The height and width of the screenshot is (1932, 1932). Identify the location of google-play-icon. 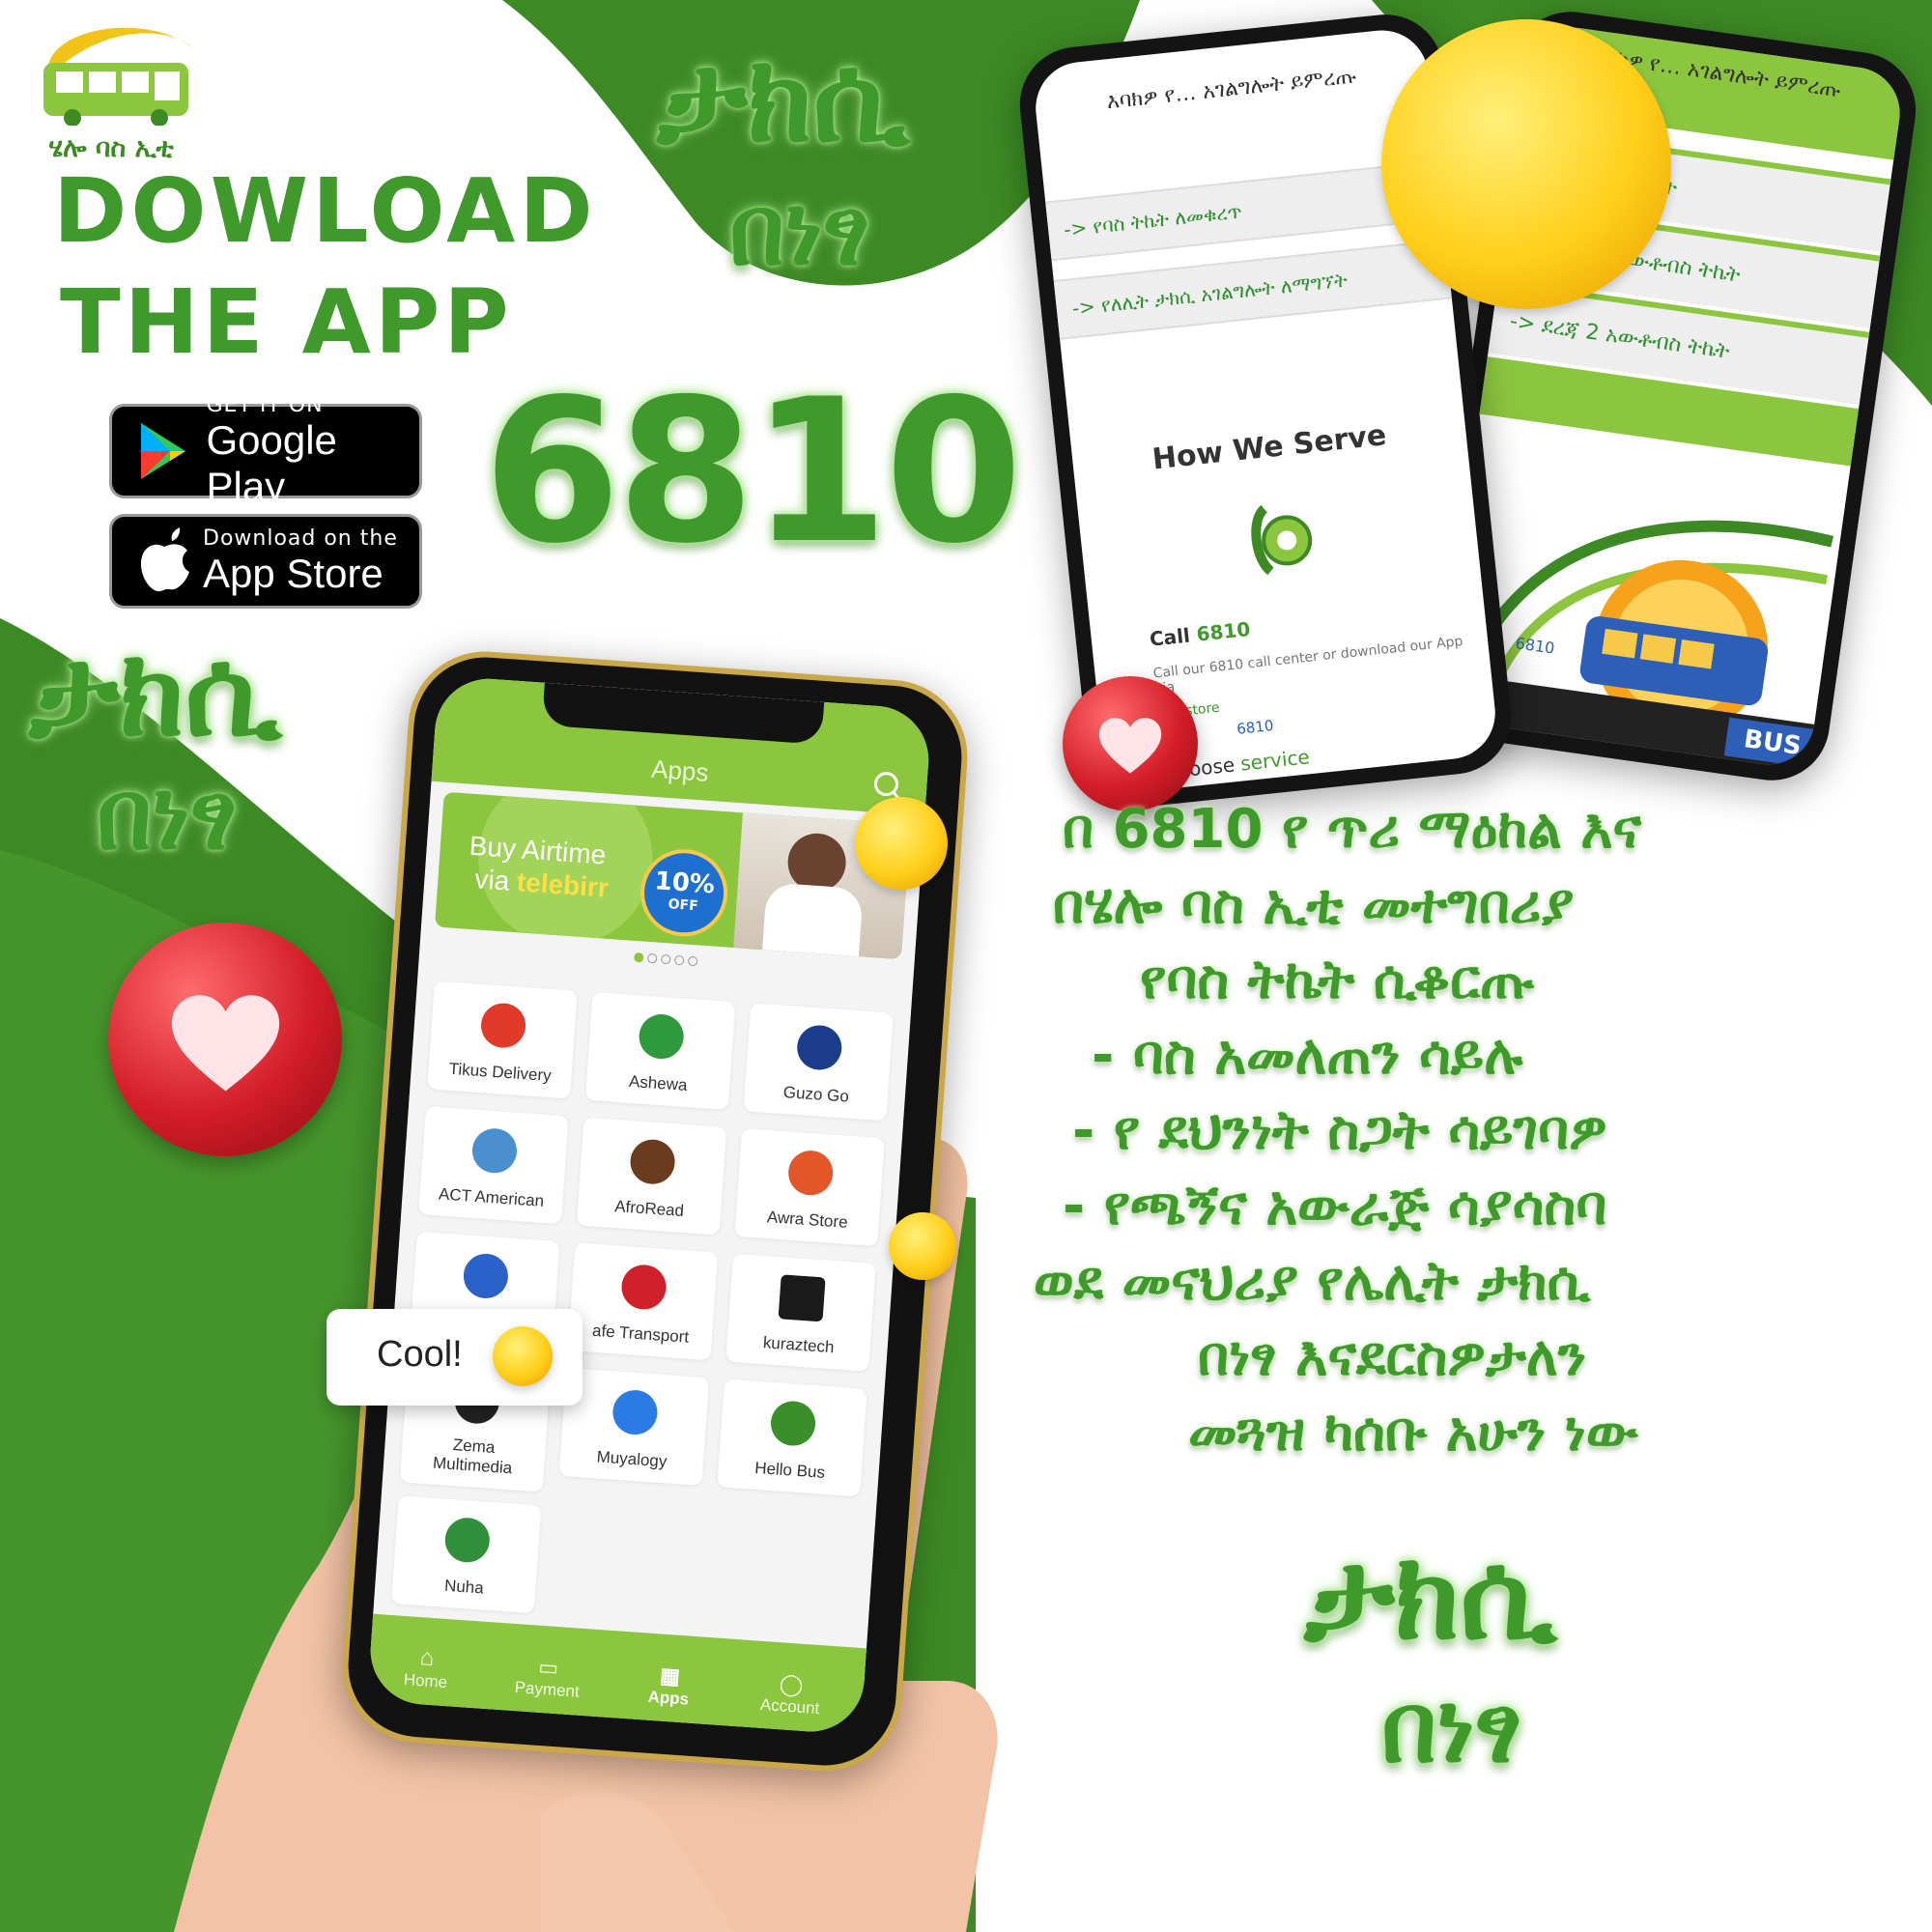
(163, 451).